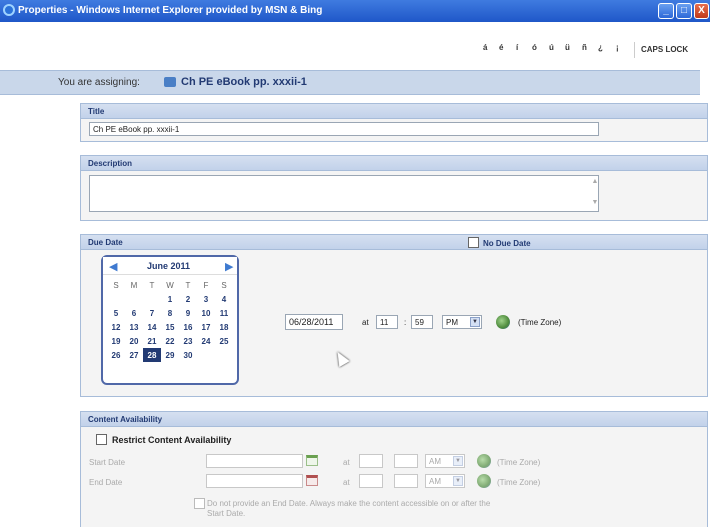 Image resolution: width=710 pixels, height=527 pixels. What do you see at coordinates (600, 47) in the screenshot?
I see `char-button: ¿` at bounding box center [600, 47].